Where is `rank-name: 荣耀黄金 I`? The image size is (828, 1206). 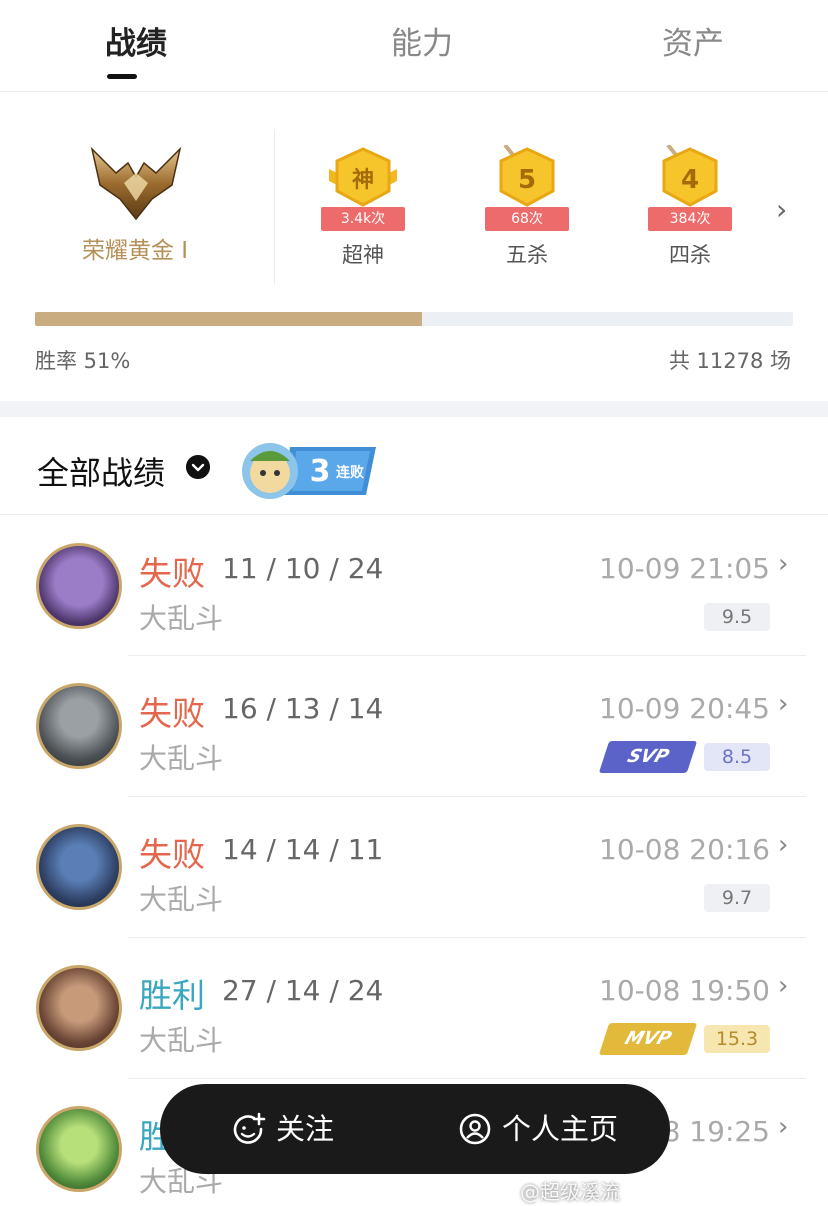
rank-name: 荣耀黄金 I is located at coordinates (135, 251).